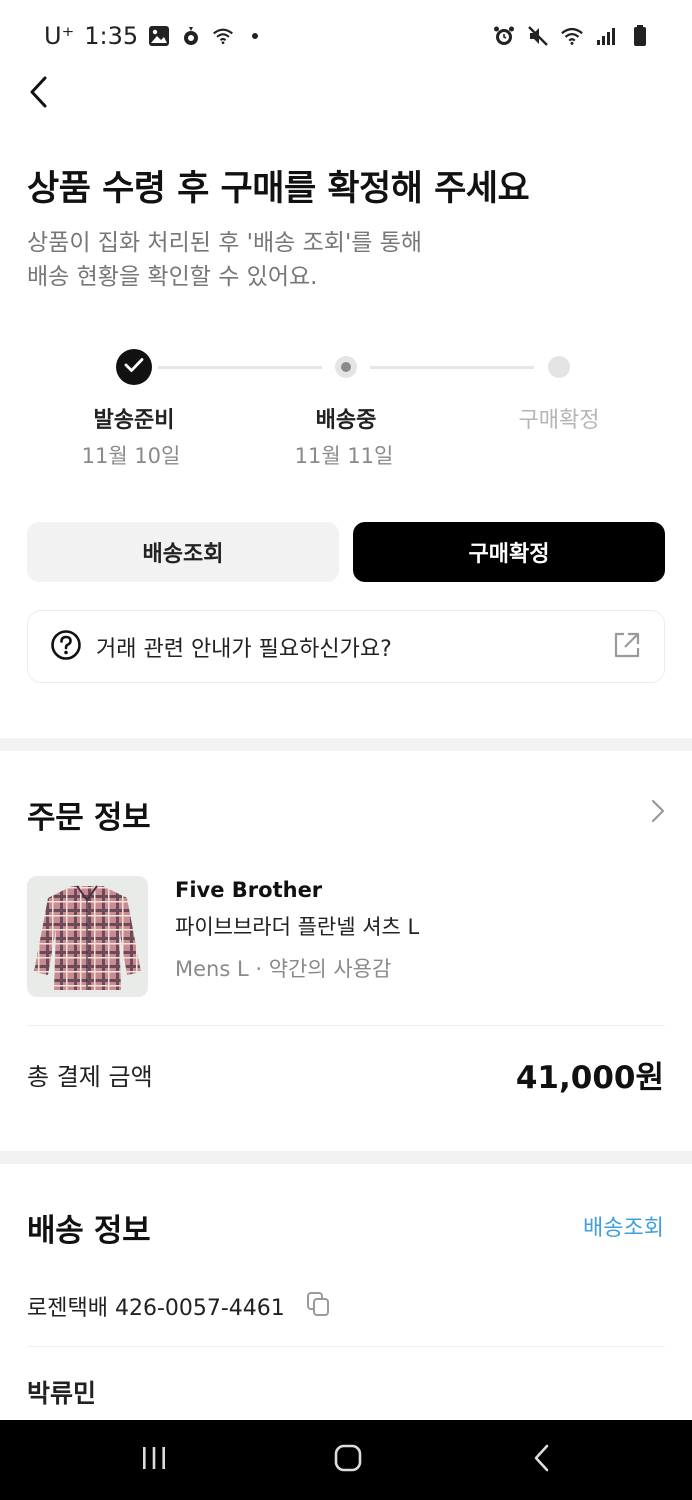 The width and height of the screenshot is (692, 1500). Describe the element at coordinates (59, 36) in the screenshot. I see `carrier-label: U⁺` at that location.